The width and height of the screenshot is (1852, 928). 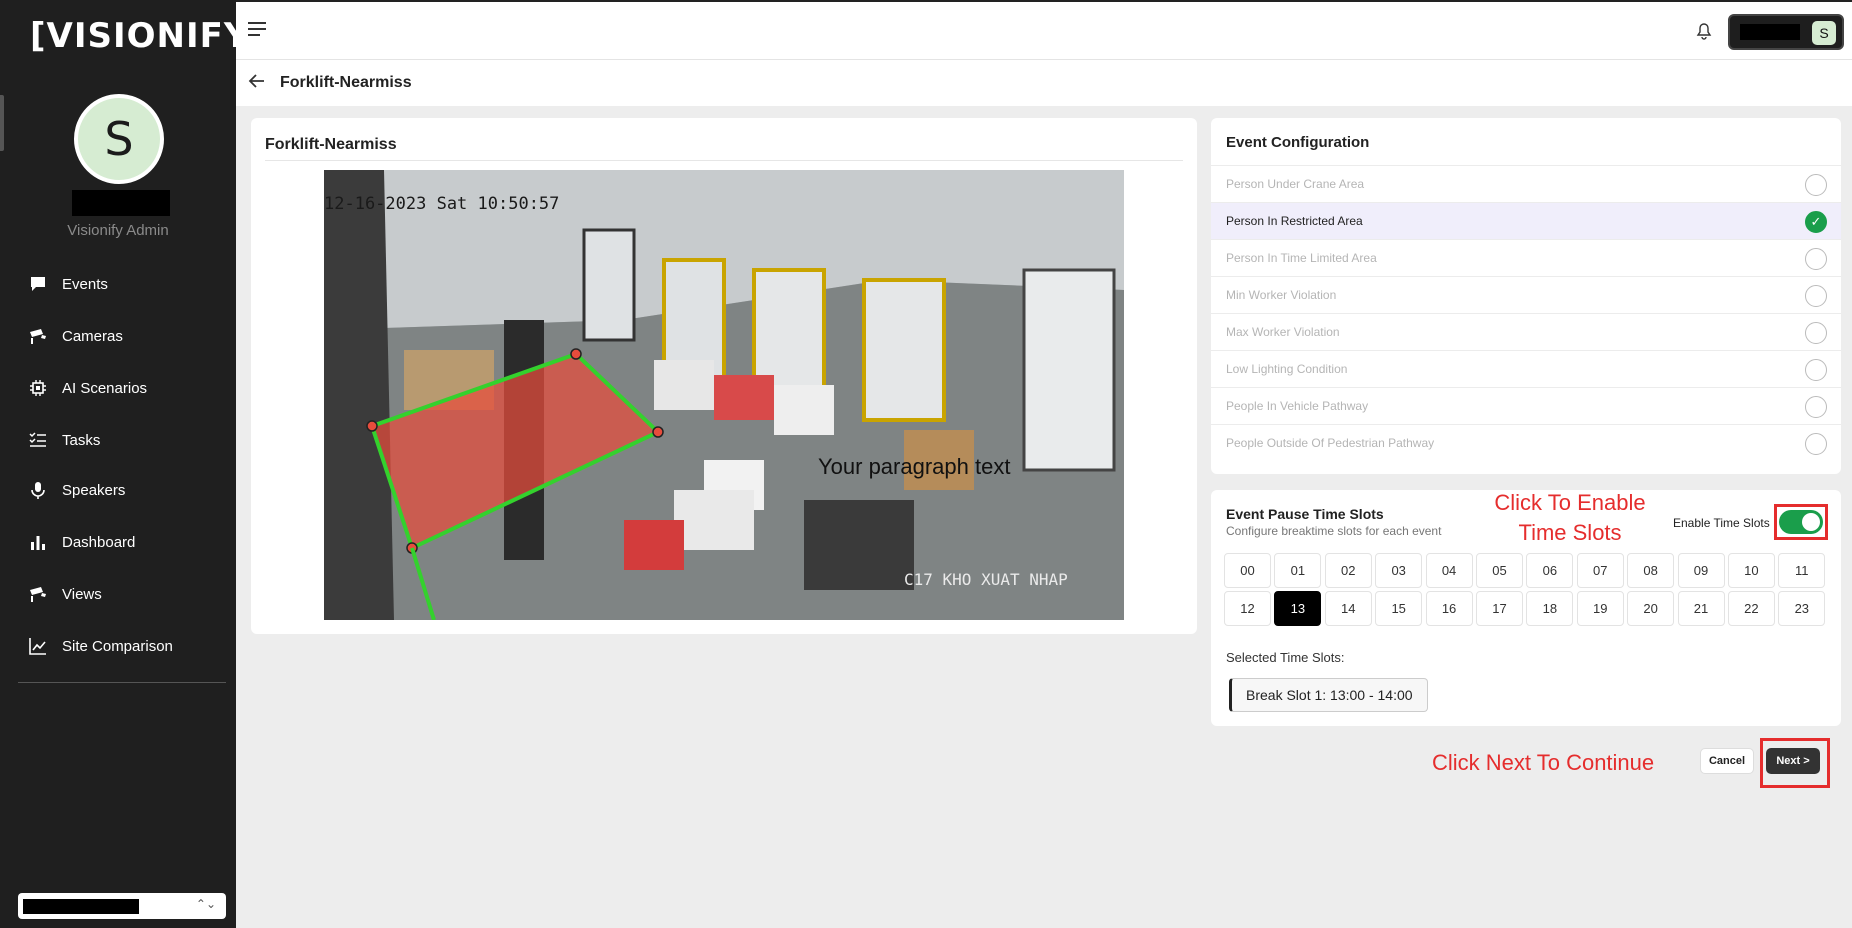 I want to click on hour-slot: 00, so click(x=1247, y=570).